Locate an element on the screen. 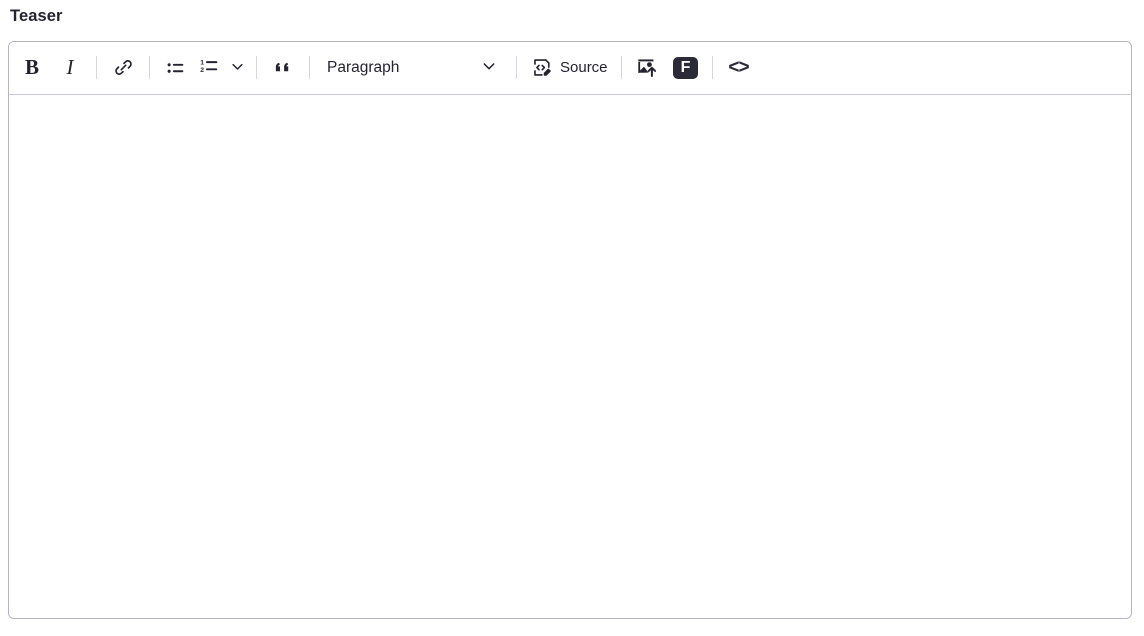  paragraph-format-value: Paragraph is located at coordinates (363, 67).